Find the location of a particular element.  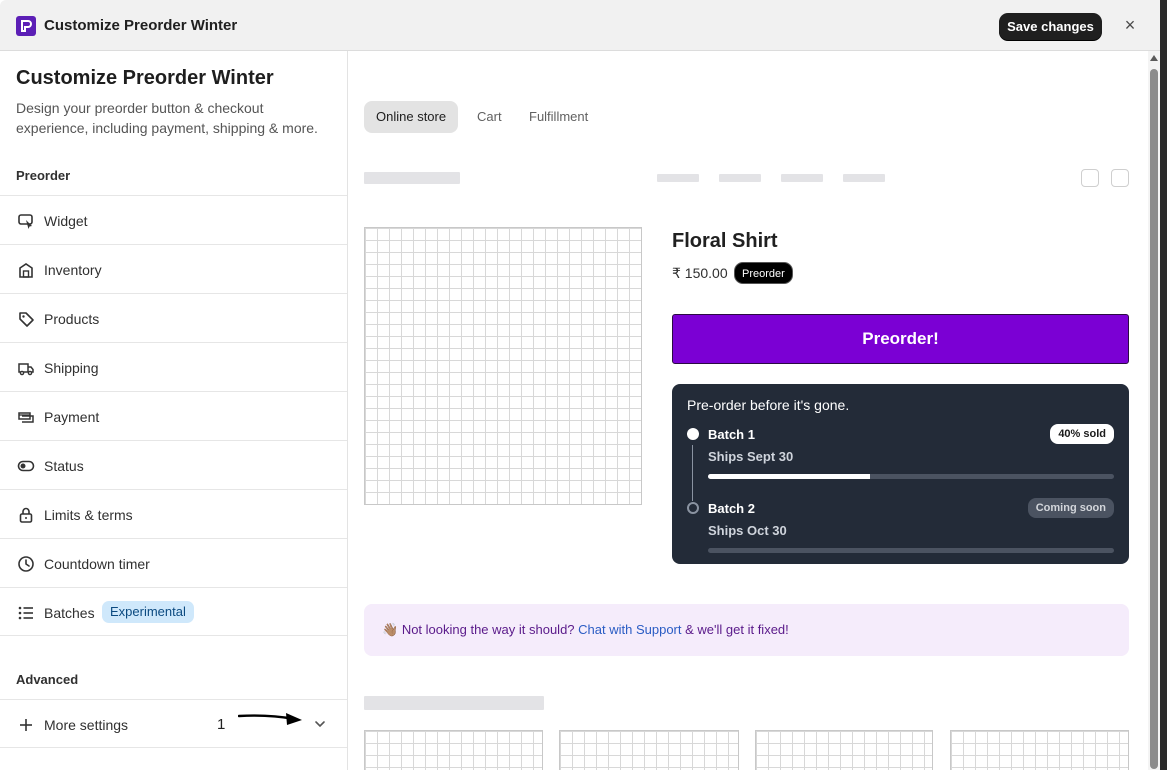

preorder-button: Preorder! is located at coordinates (900, 339).